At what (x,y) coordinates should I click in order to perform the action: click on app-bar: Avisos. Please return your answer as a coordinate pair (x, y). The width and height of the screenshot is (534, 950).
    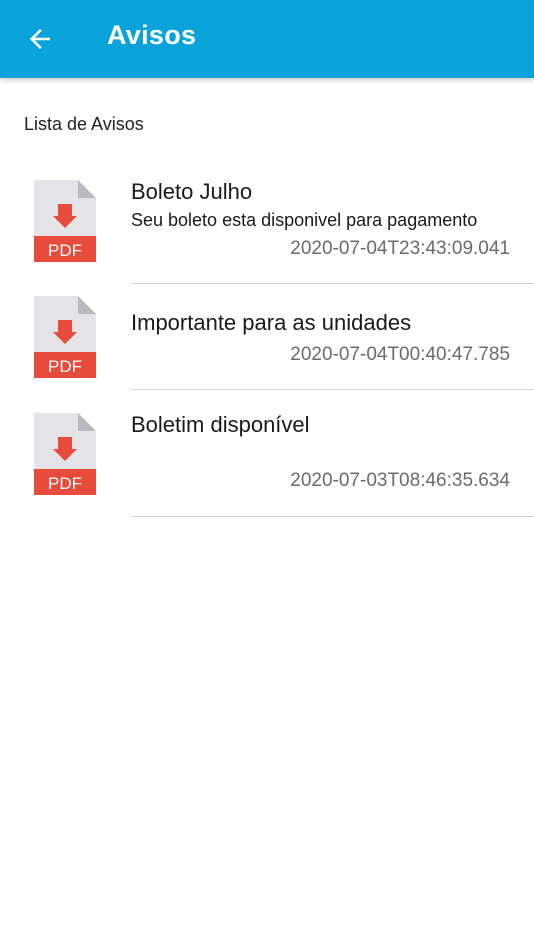
    Looking at the image, I should click on (267, 39).